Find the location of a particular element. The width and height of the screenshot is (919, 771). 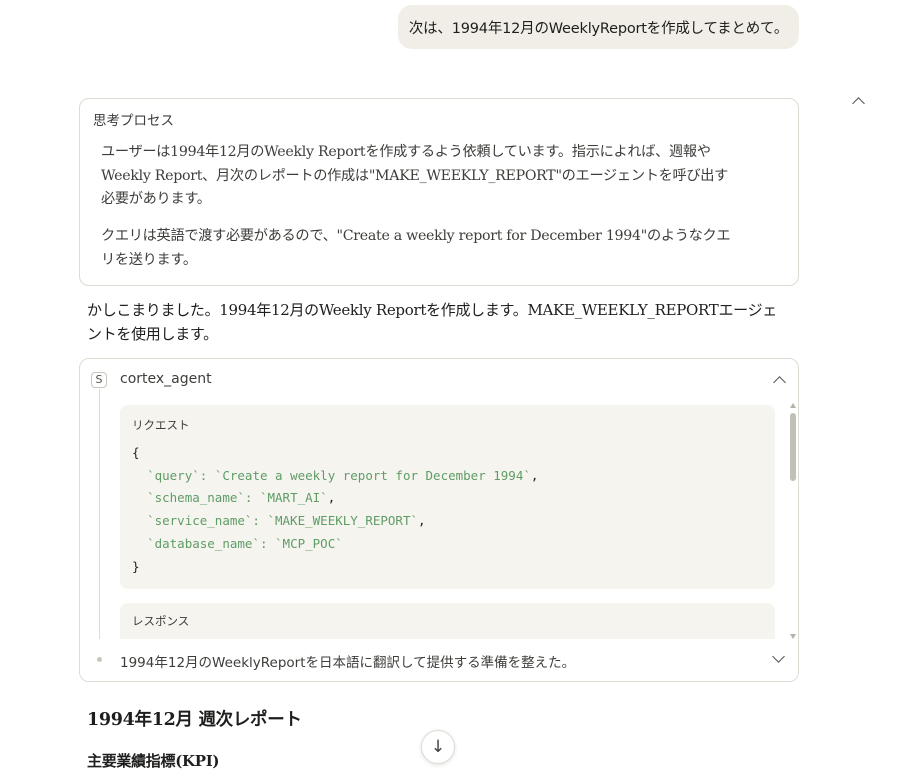

code-value: `MCP_POC` is located at coordinates (309, 543).